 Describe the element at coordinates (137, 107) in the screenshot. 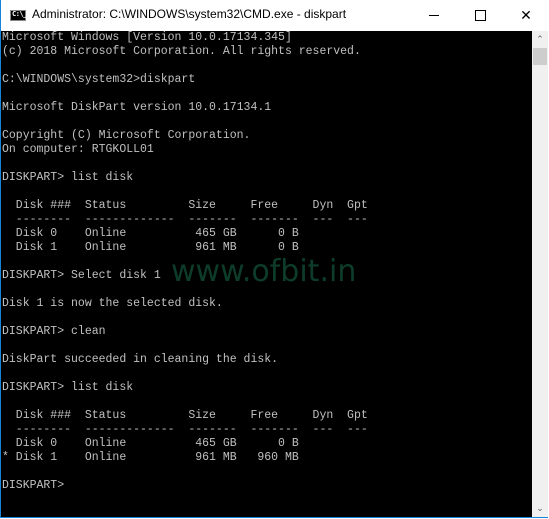

I see `console-line: Microsoft DiskPart version 10.0.17134.1` at that location.